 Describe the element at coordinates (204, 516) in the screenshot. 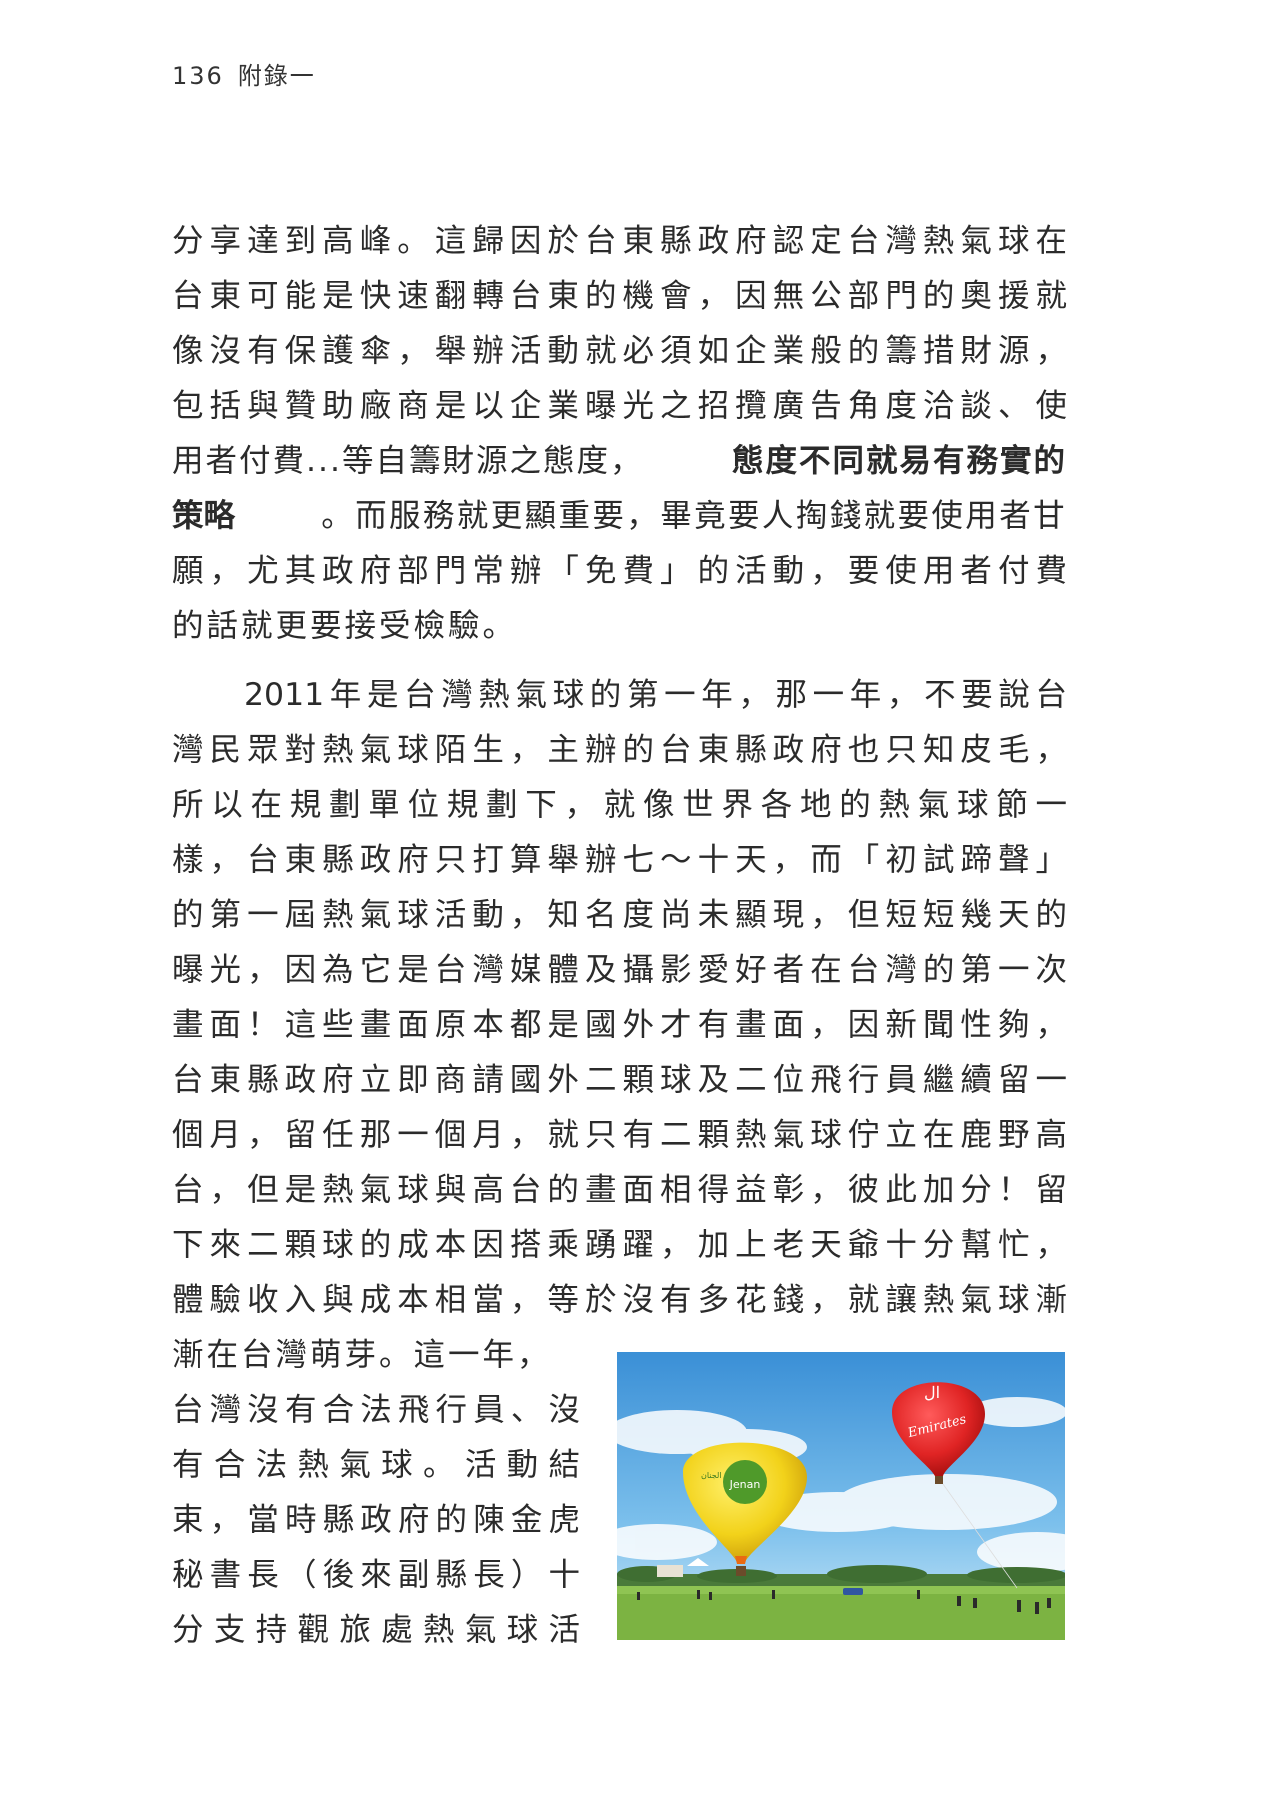

I see `bold-text: 策略` at that location.